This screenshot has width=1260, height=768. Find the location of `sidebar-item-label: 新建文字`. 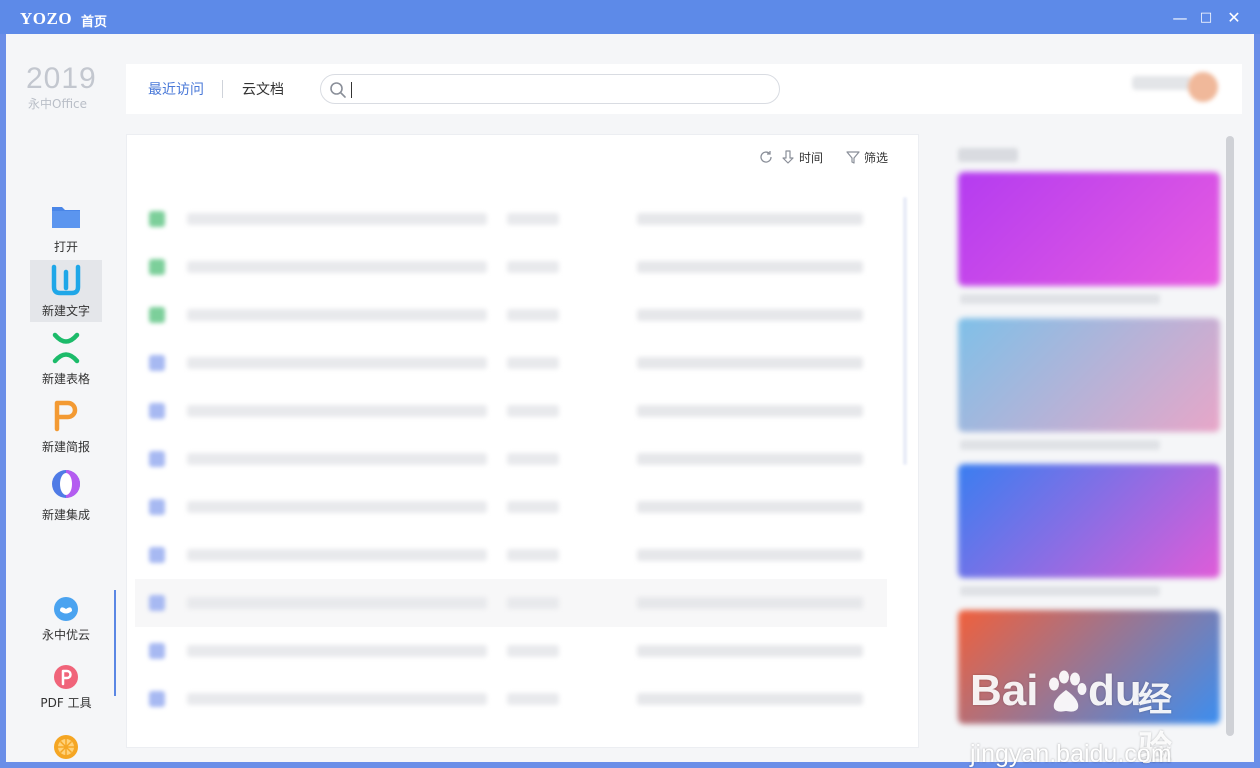

sidebar-item-label: 新建文字 is located at coordinates (65, 311).